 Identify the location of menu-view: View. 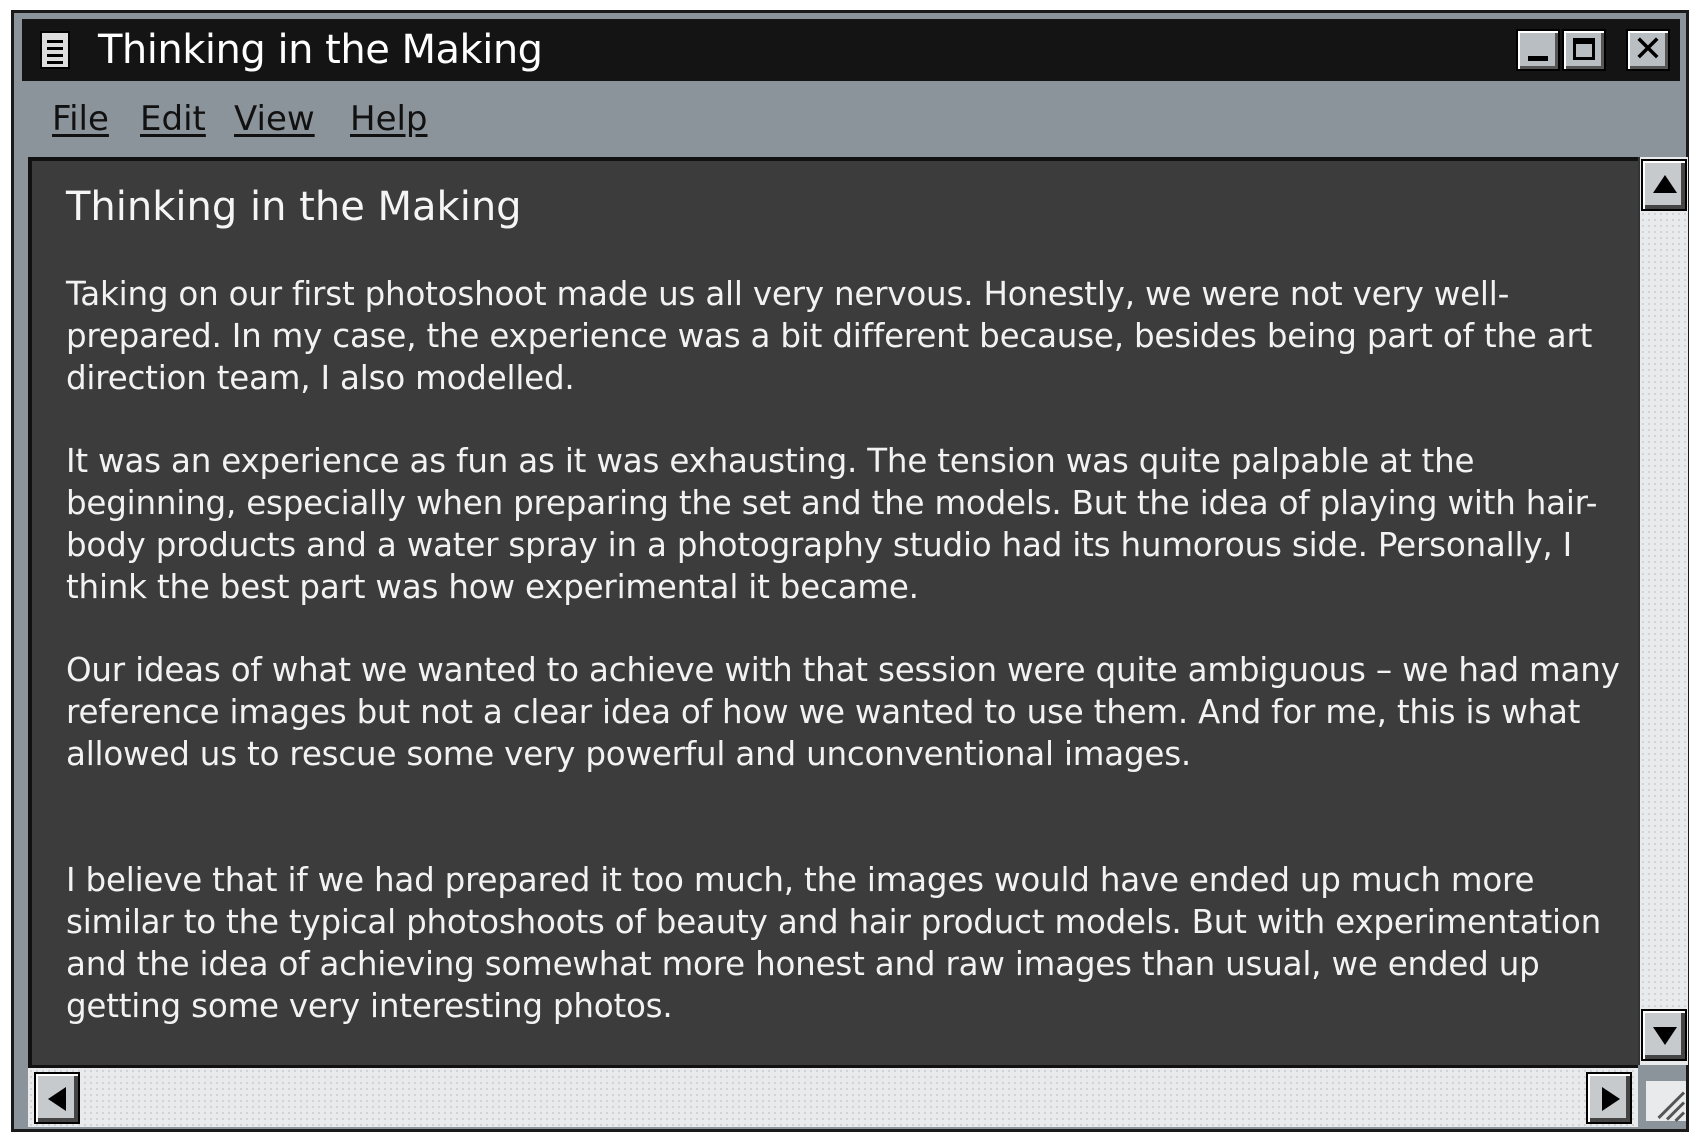
(274, 119).